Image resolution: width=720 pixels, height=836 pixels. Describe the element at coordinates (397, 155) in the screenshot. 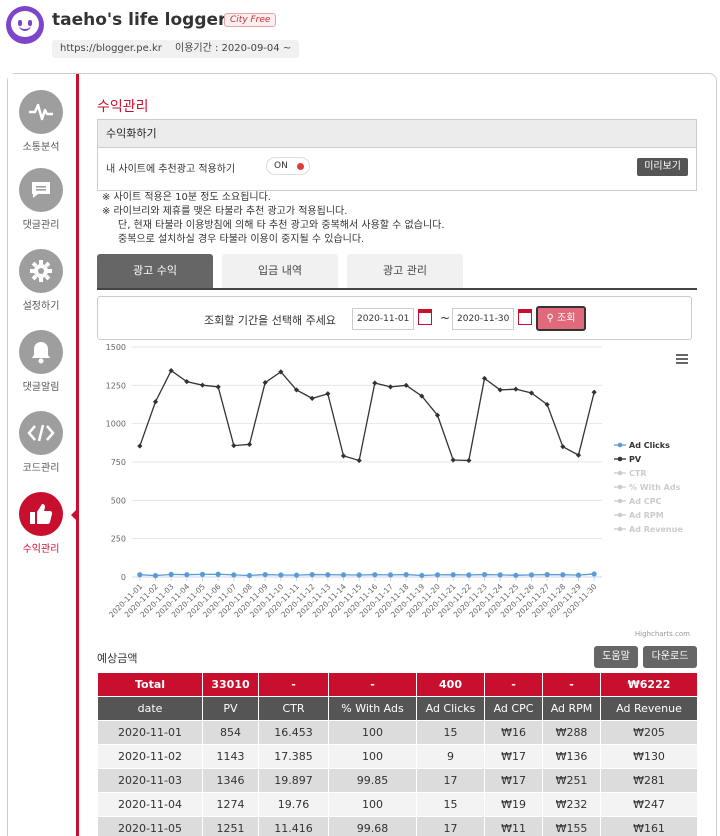

I see `monetize-panel: 수익화하기 내 사이트에 추천광고 적용하기 ON 미리보기` at that location.